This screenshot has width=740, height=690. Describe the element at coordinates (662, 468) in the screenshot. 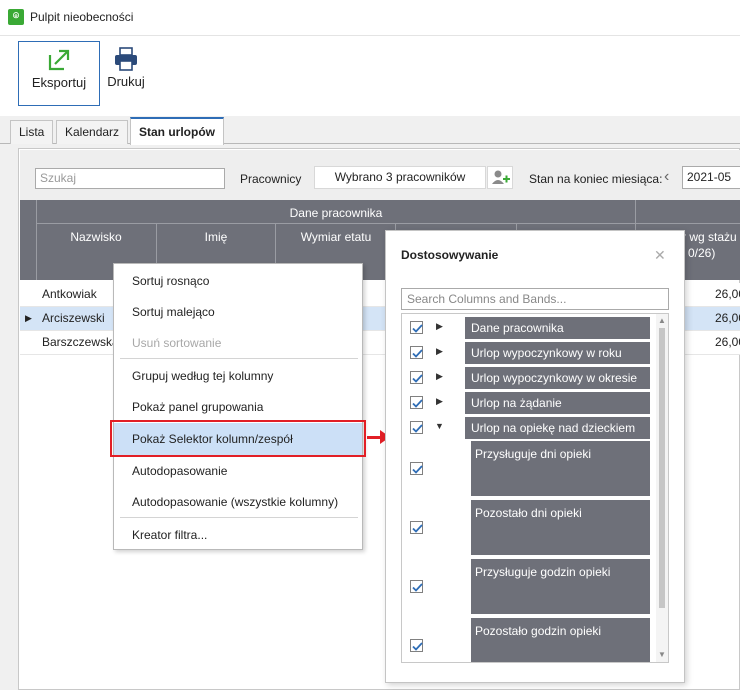

I see `scrollbar-thumb` at that location.